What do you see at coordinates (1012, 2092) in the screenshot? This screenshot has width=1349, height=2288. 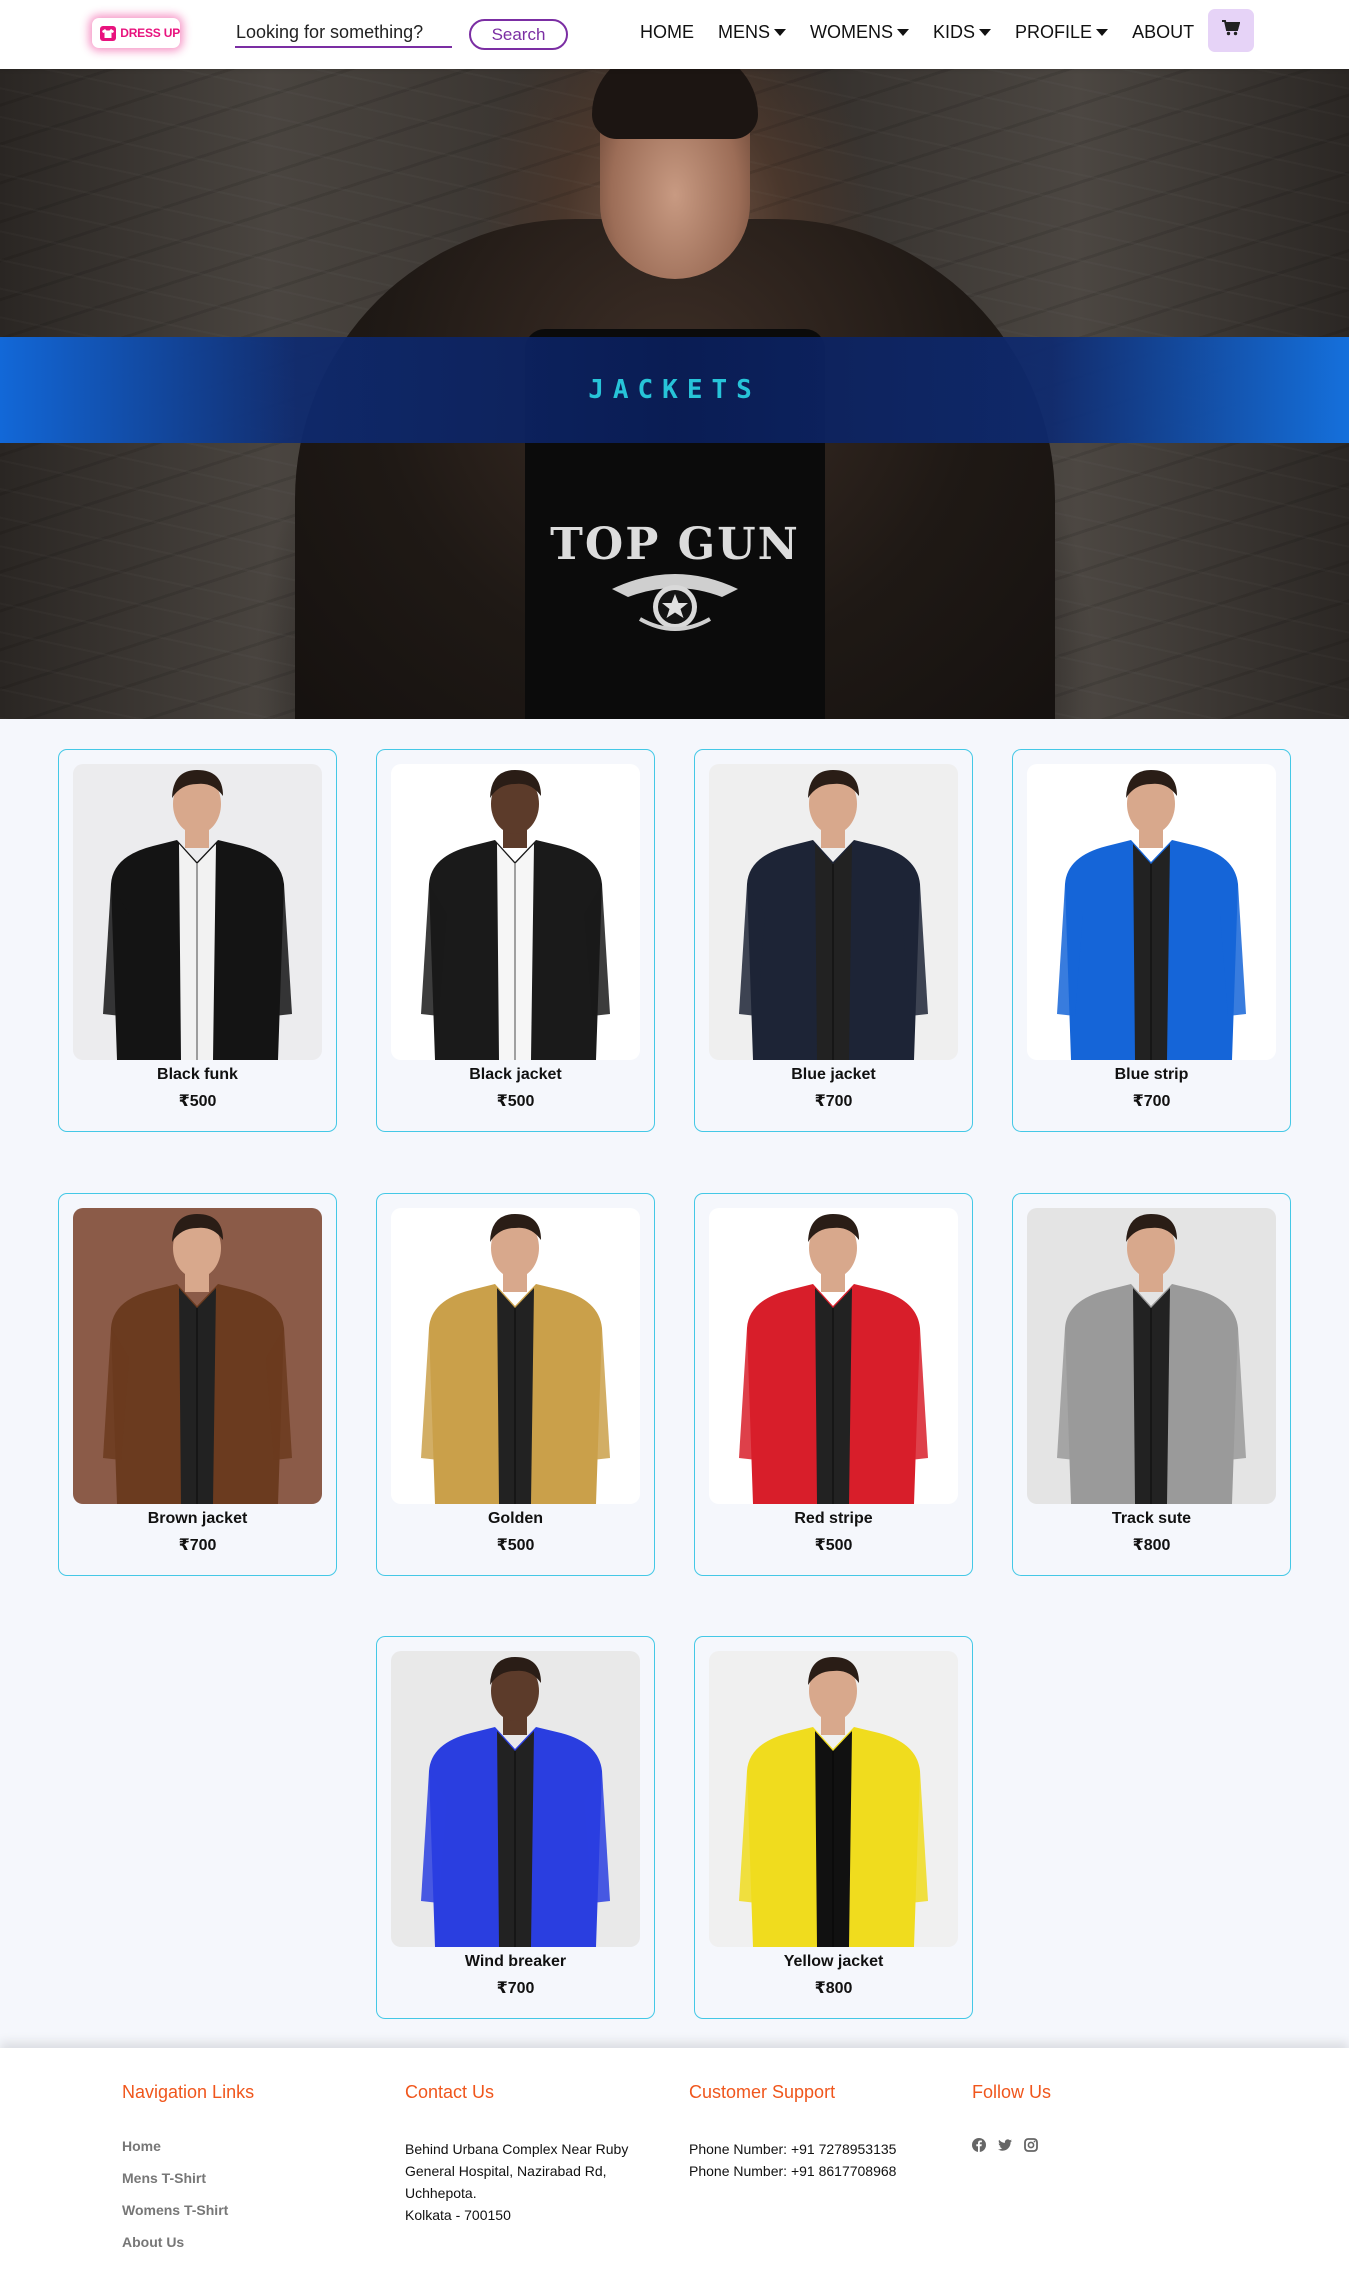 I see `footer-follow-heading: Follow Us` at bounding box center [1012, 2092].